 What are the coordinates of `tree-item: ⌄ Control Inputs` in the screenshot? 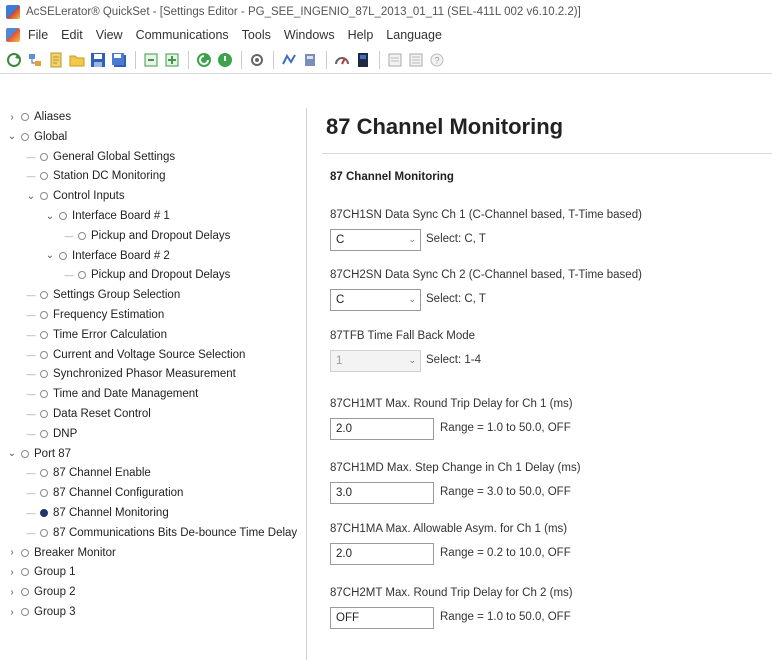 It's located at (75, 196).